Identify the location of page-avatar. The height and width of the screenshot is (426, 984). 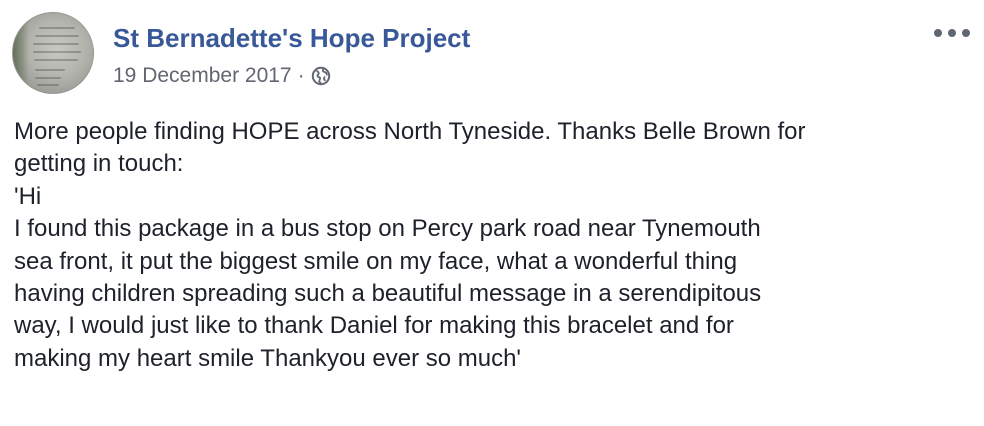
(53, 53).